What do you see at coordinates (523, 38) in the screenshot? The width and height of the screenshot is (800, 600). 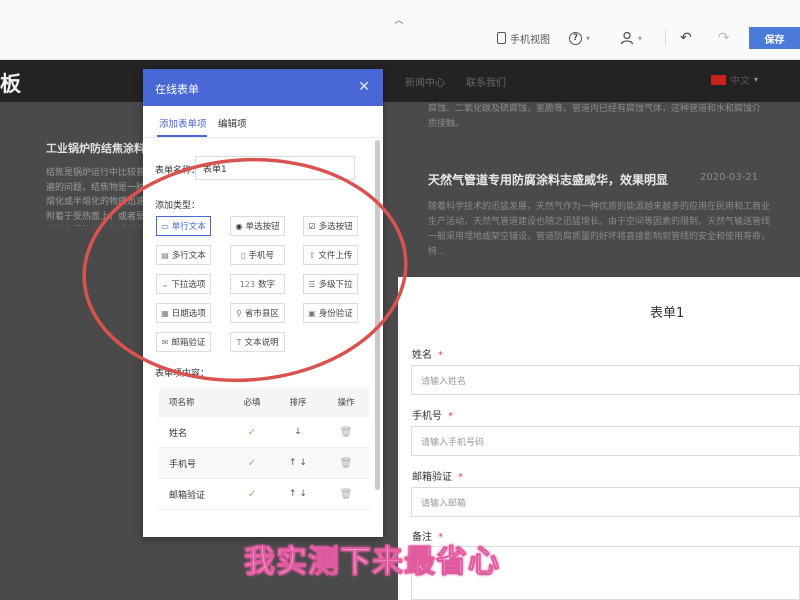 I see `mobile-view-button: 手机视图` at bounding box center [523, 38].